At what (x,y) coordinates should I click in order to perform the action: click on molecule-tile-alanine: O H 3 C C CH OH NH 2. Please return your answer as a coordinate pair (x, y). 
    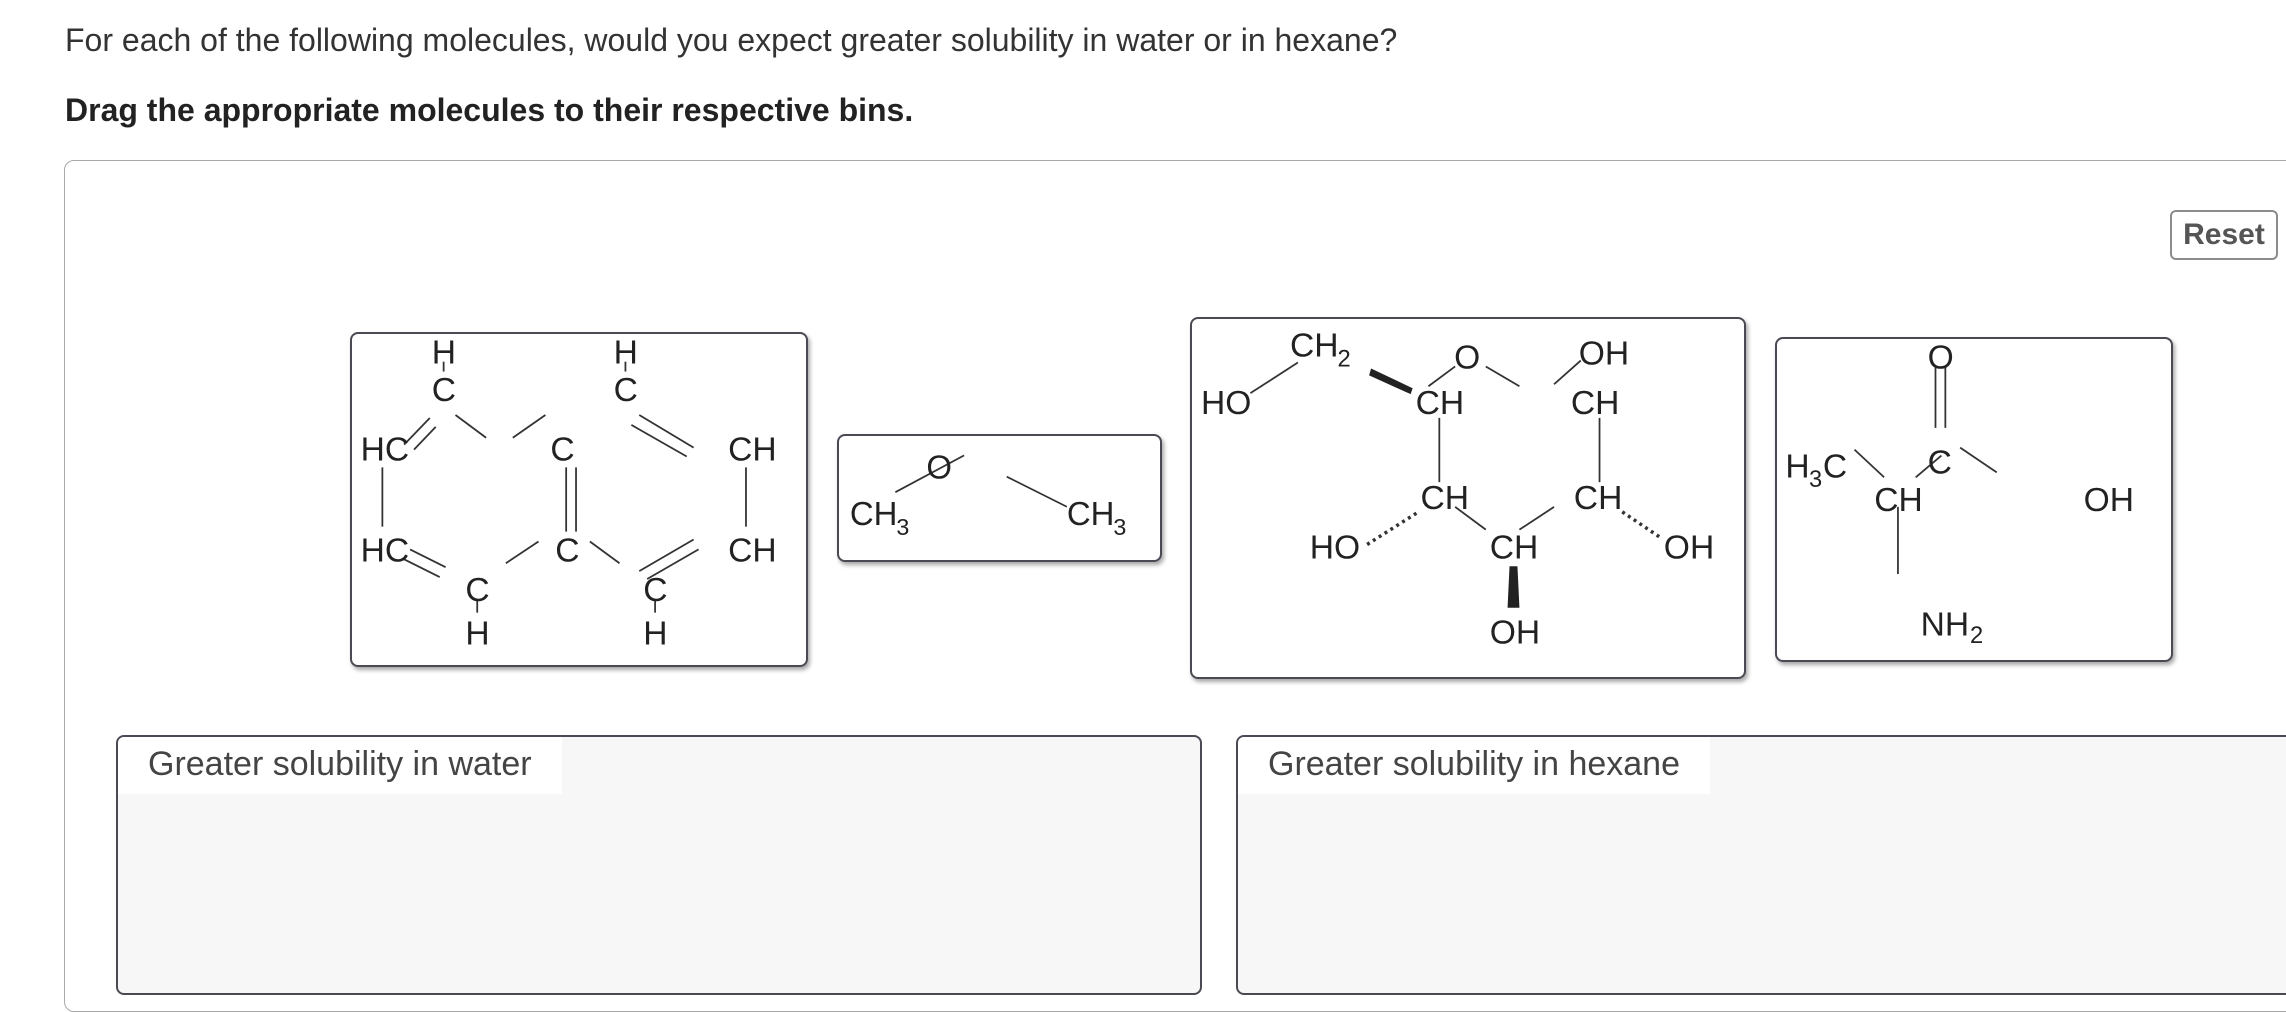
    Looking at the image, I should click on (1974, 499).